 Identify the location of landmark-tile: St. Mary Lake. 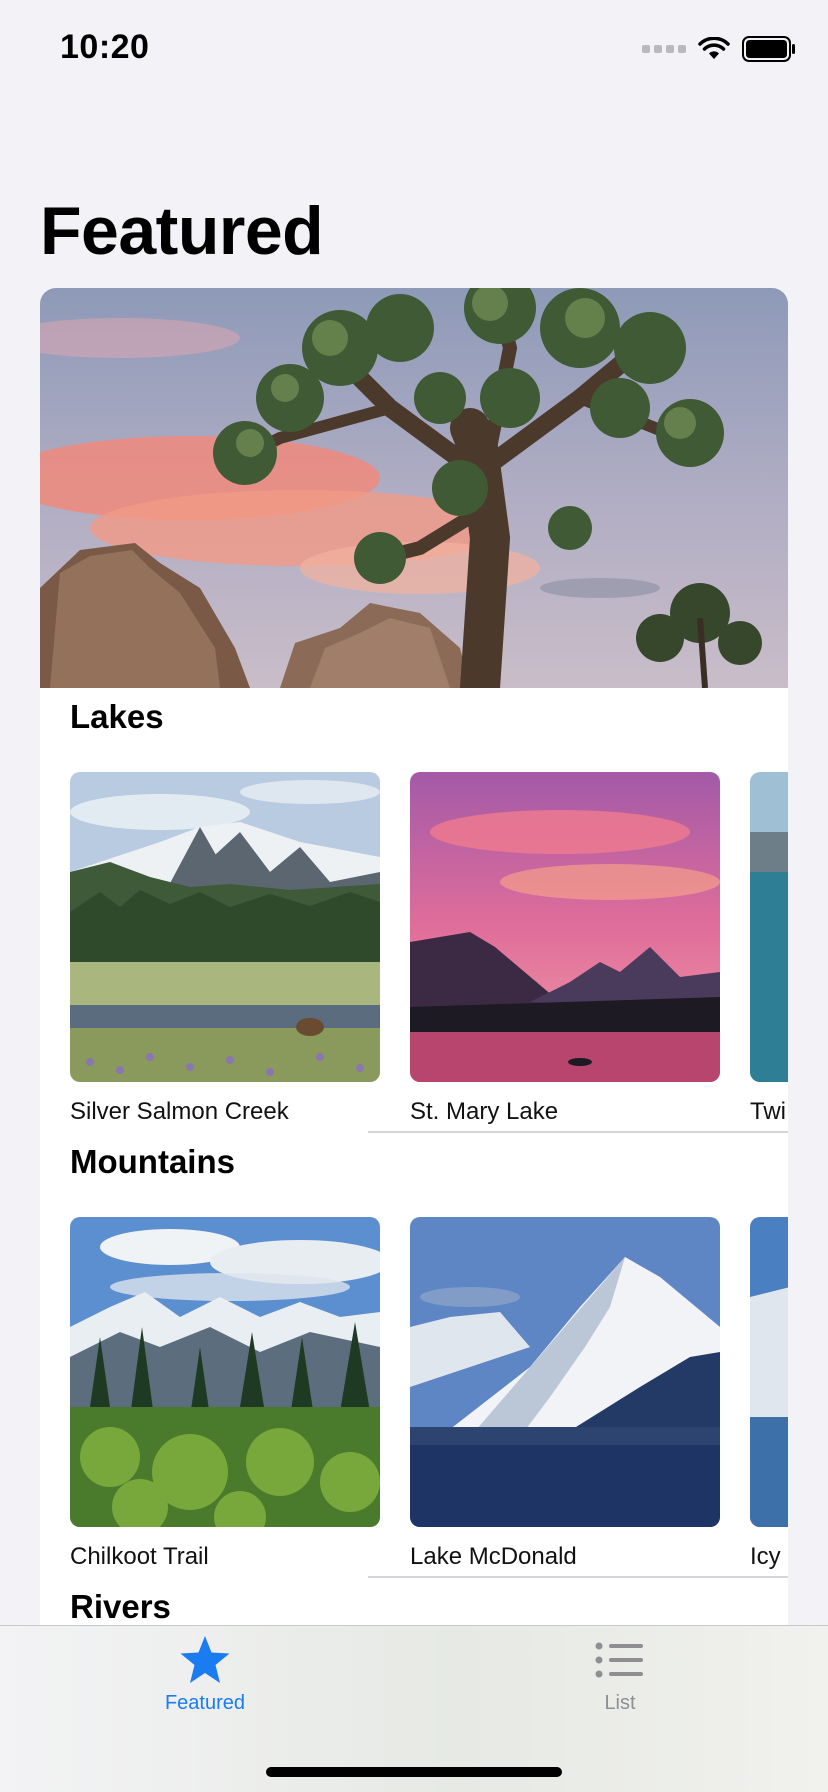
(565, 949).